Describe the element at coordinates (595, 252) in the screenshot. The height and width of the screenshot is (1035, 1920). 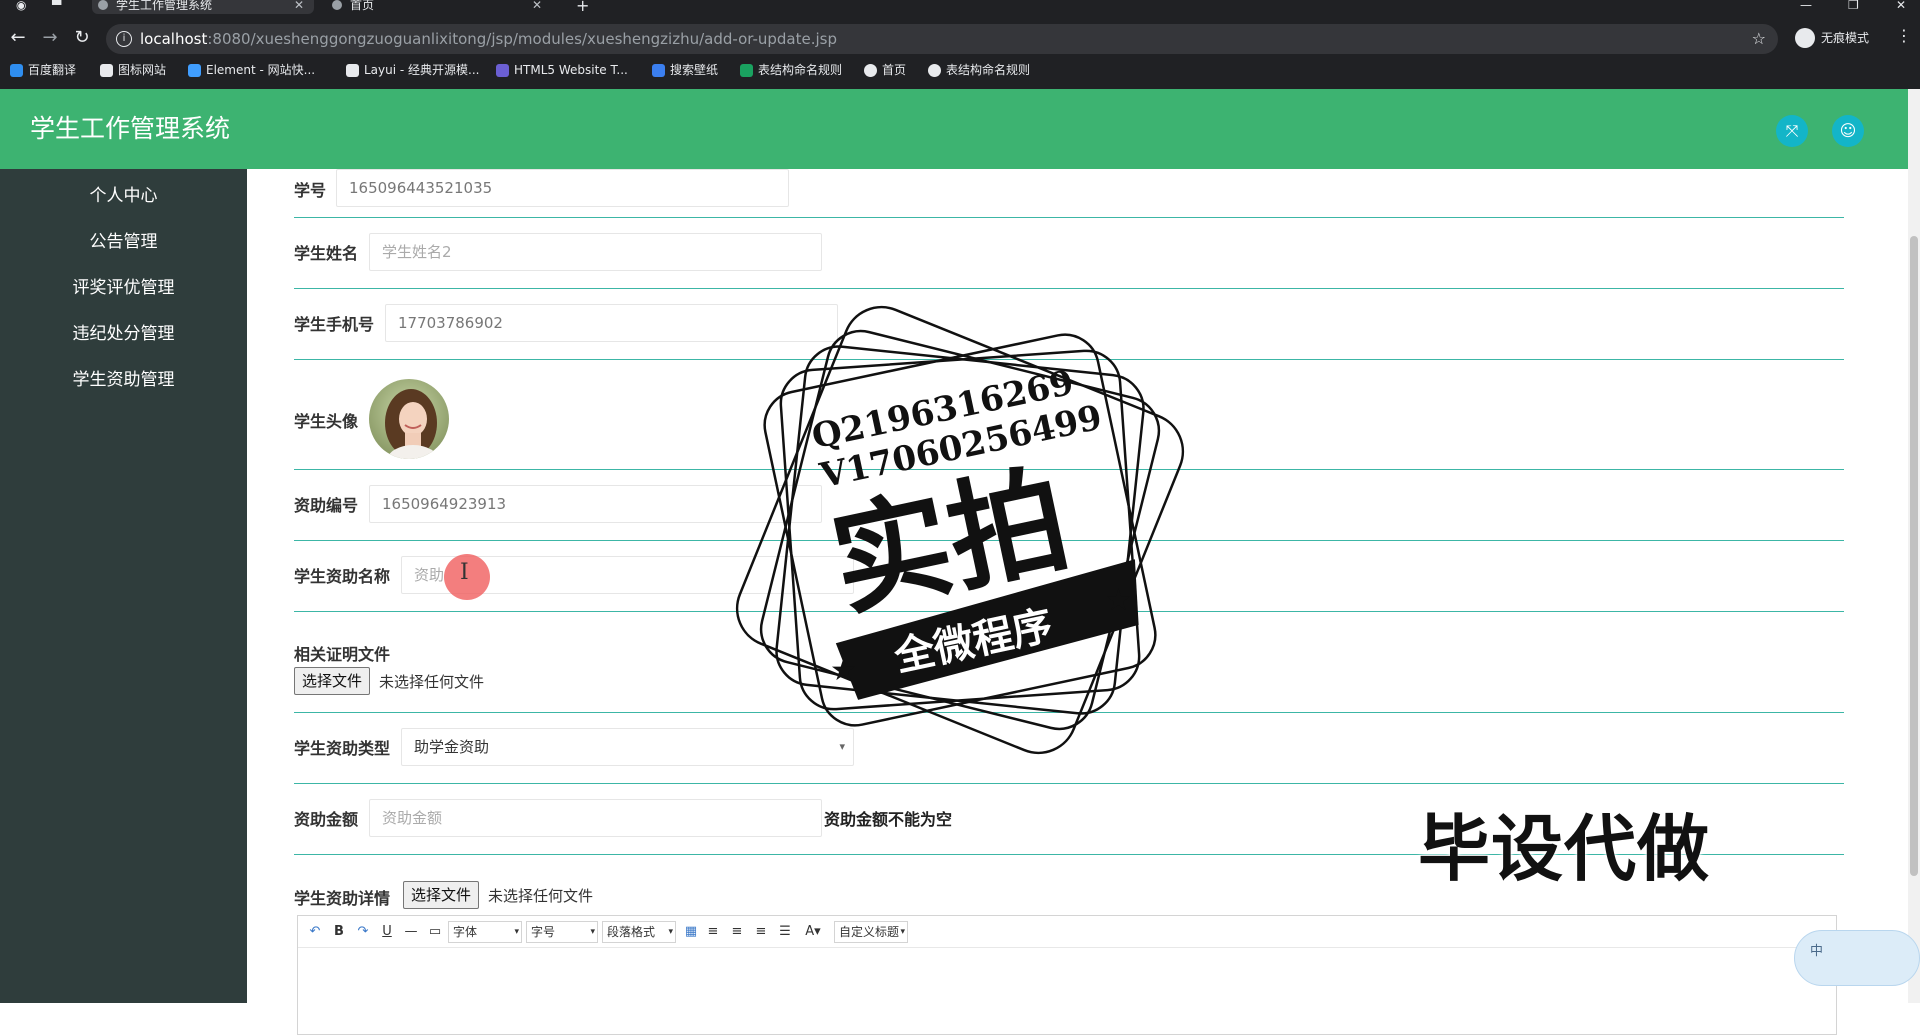
I see `student-name-input: 学生姓名2` at that location.